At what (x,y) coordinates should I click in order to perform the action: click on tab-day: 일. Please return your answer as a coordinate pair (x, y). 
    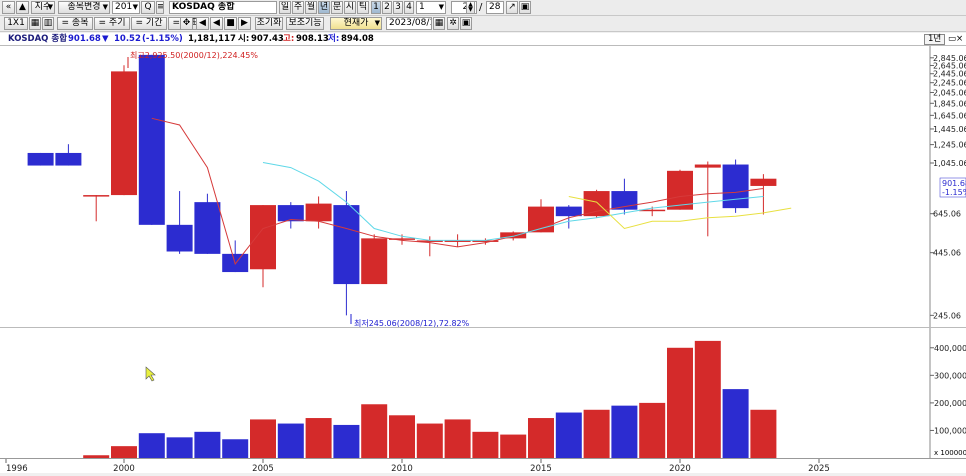
    Looking at the image, I should click on (285, 7).